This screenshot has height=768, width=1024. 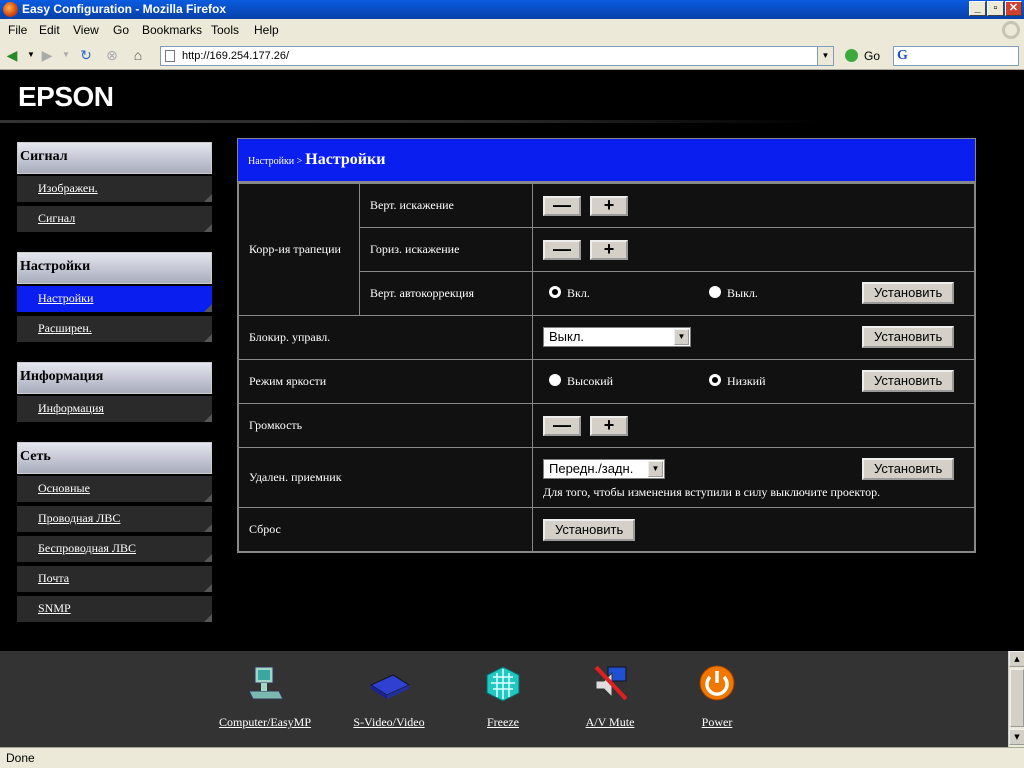 I want to click on sidebar-item-basic: Основные, so click(x=114, y=489).